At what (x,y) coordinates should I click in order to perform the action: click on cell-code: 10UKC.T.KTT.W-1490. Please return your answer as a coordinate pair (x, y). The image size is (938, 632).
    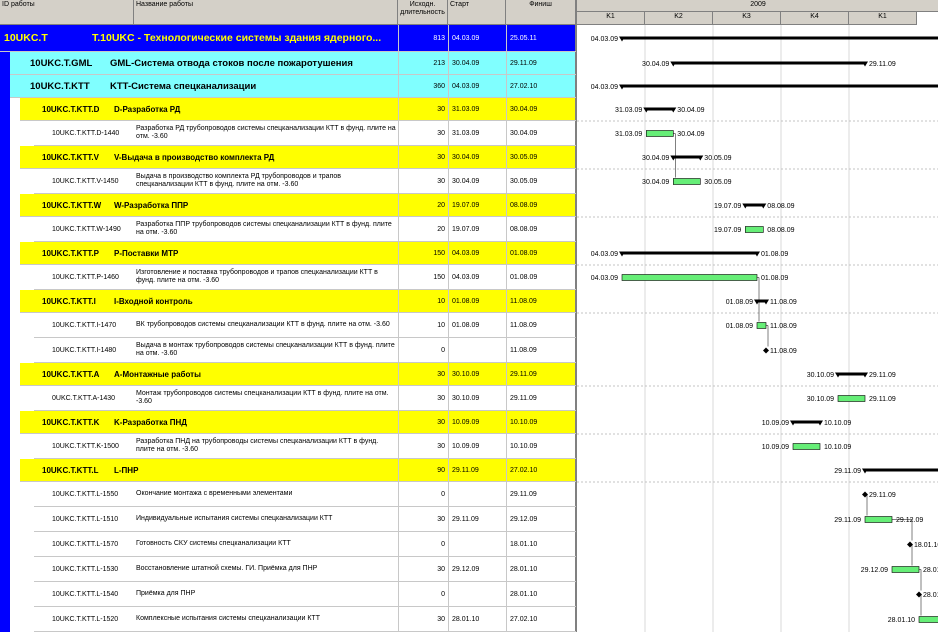
    Looking at the image, I should click on (86, 229).